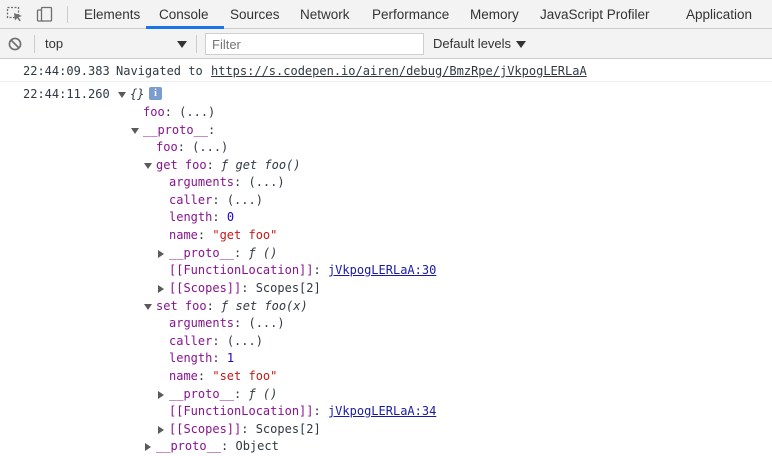 This screenshot has width=772, height=456. I want to click on property-row: __proto__:, so click(179, 130).